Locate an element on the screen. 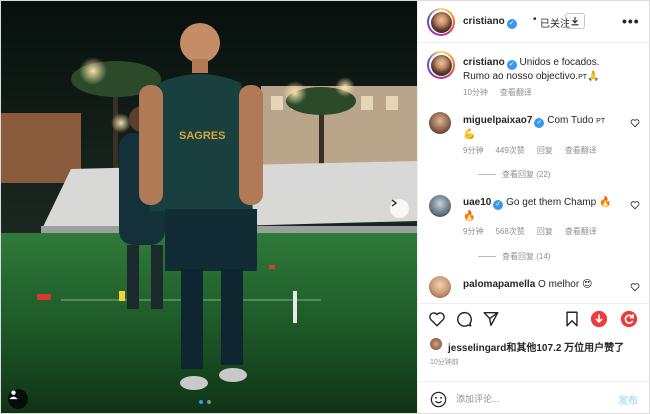  caption-line-1: Unidos e focados. is located at coordinates (559, 62).